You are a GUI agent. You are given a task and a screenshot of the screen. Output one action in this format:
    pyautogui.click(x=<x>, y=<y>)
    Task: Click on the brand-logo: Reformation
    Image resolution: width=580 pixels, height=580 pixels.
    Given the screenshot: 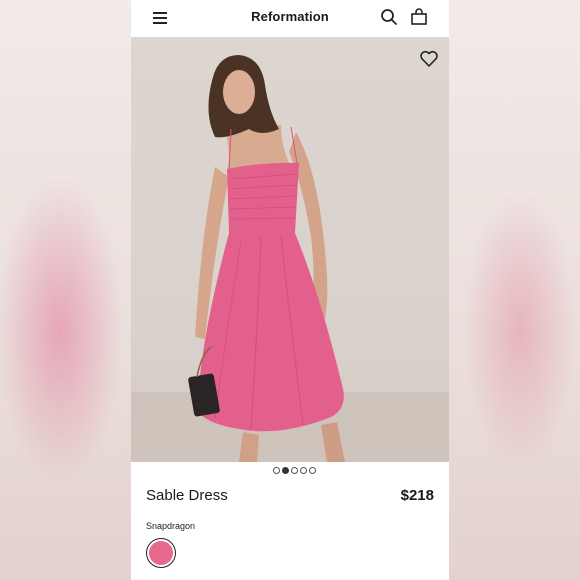 What is the action you would take?
    pyautogui.click(x=290, y=16)
    